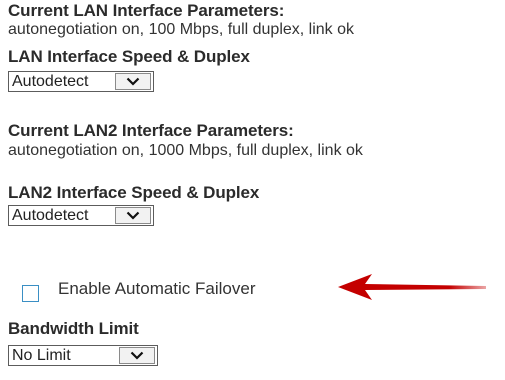  Describe the element at coordinates (41, 355) in the screenshot. I see `bandwidth-select-value: No Limit` at that location.